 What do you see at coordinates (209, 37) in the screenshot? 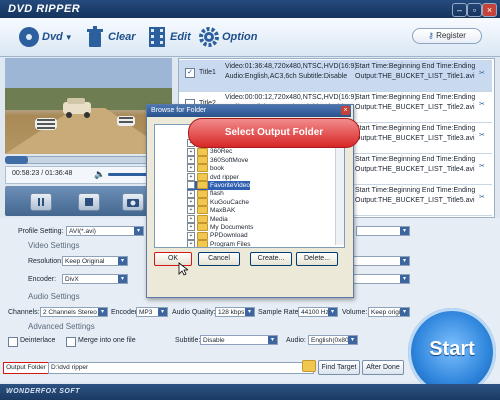
I see `gear-icon` at bounding box center [209, 37].